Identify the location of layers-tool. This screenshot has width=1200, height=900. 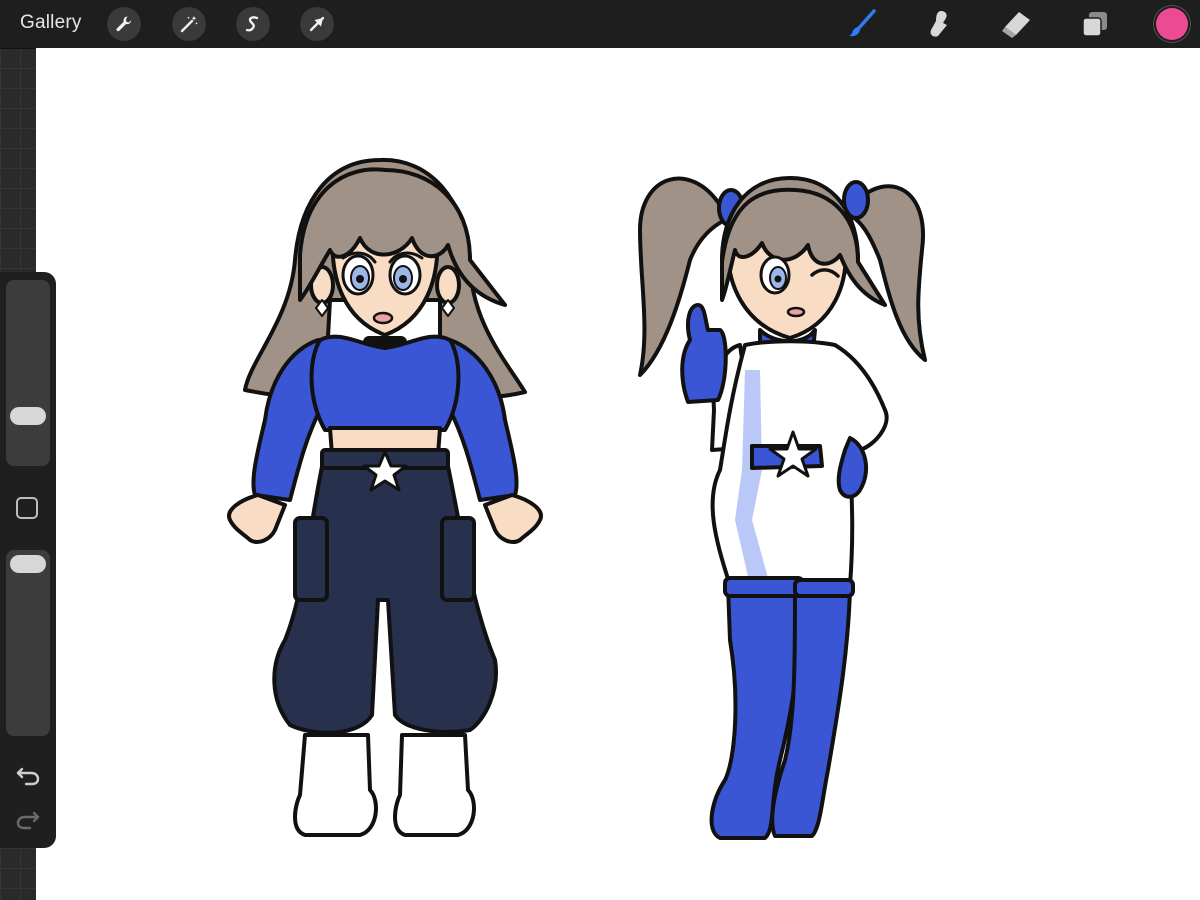
(1095, 24).